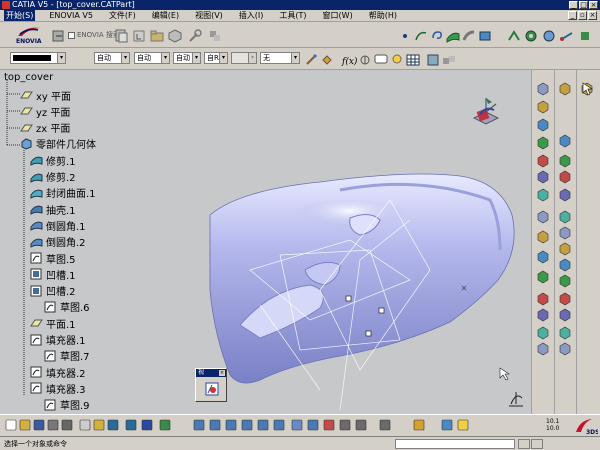 This screenshot has width=600, height=450. What do you see at coordinates (28, 77) in the screenshot?
I see `tree-root-top-cover: top_cover` at bounding box center [28, 77].